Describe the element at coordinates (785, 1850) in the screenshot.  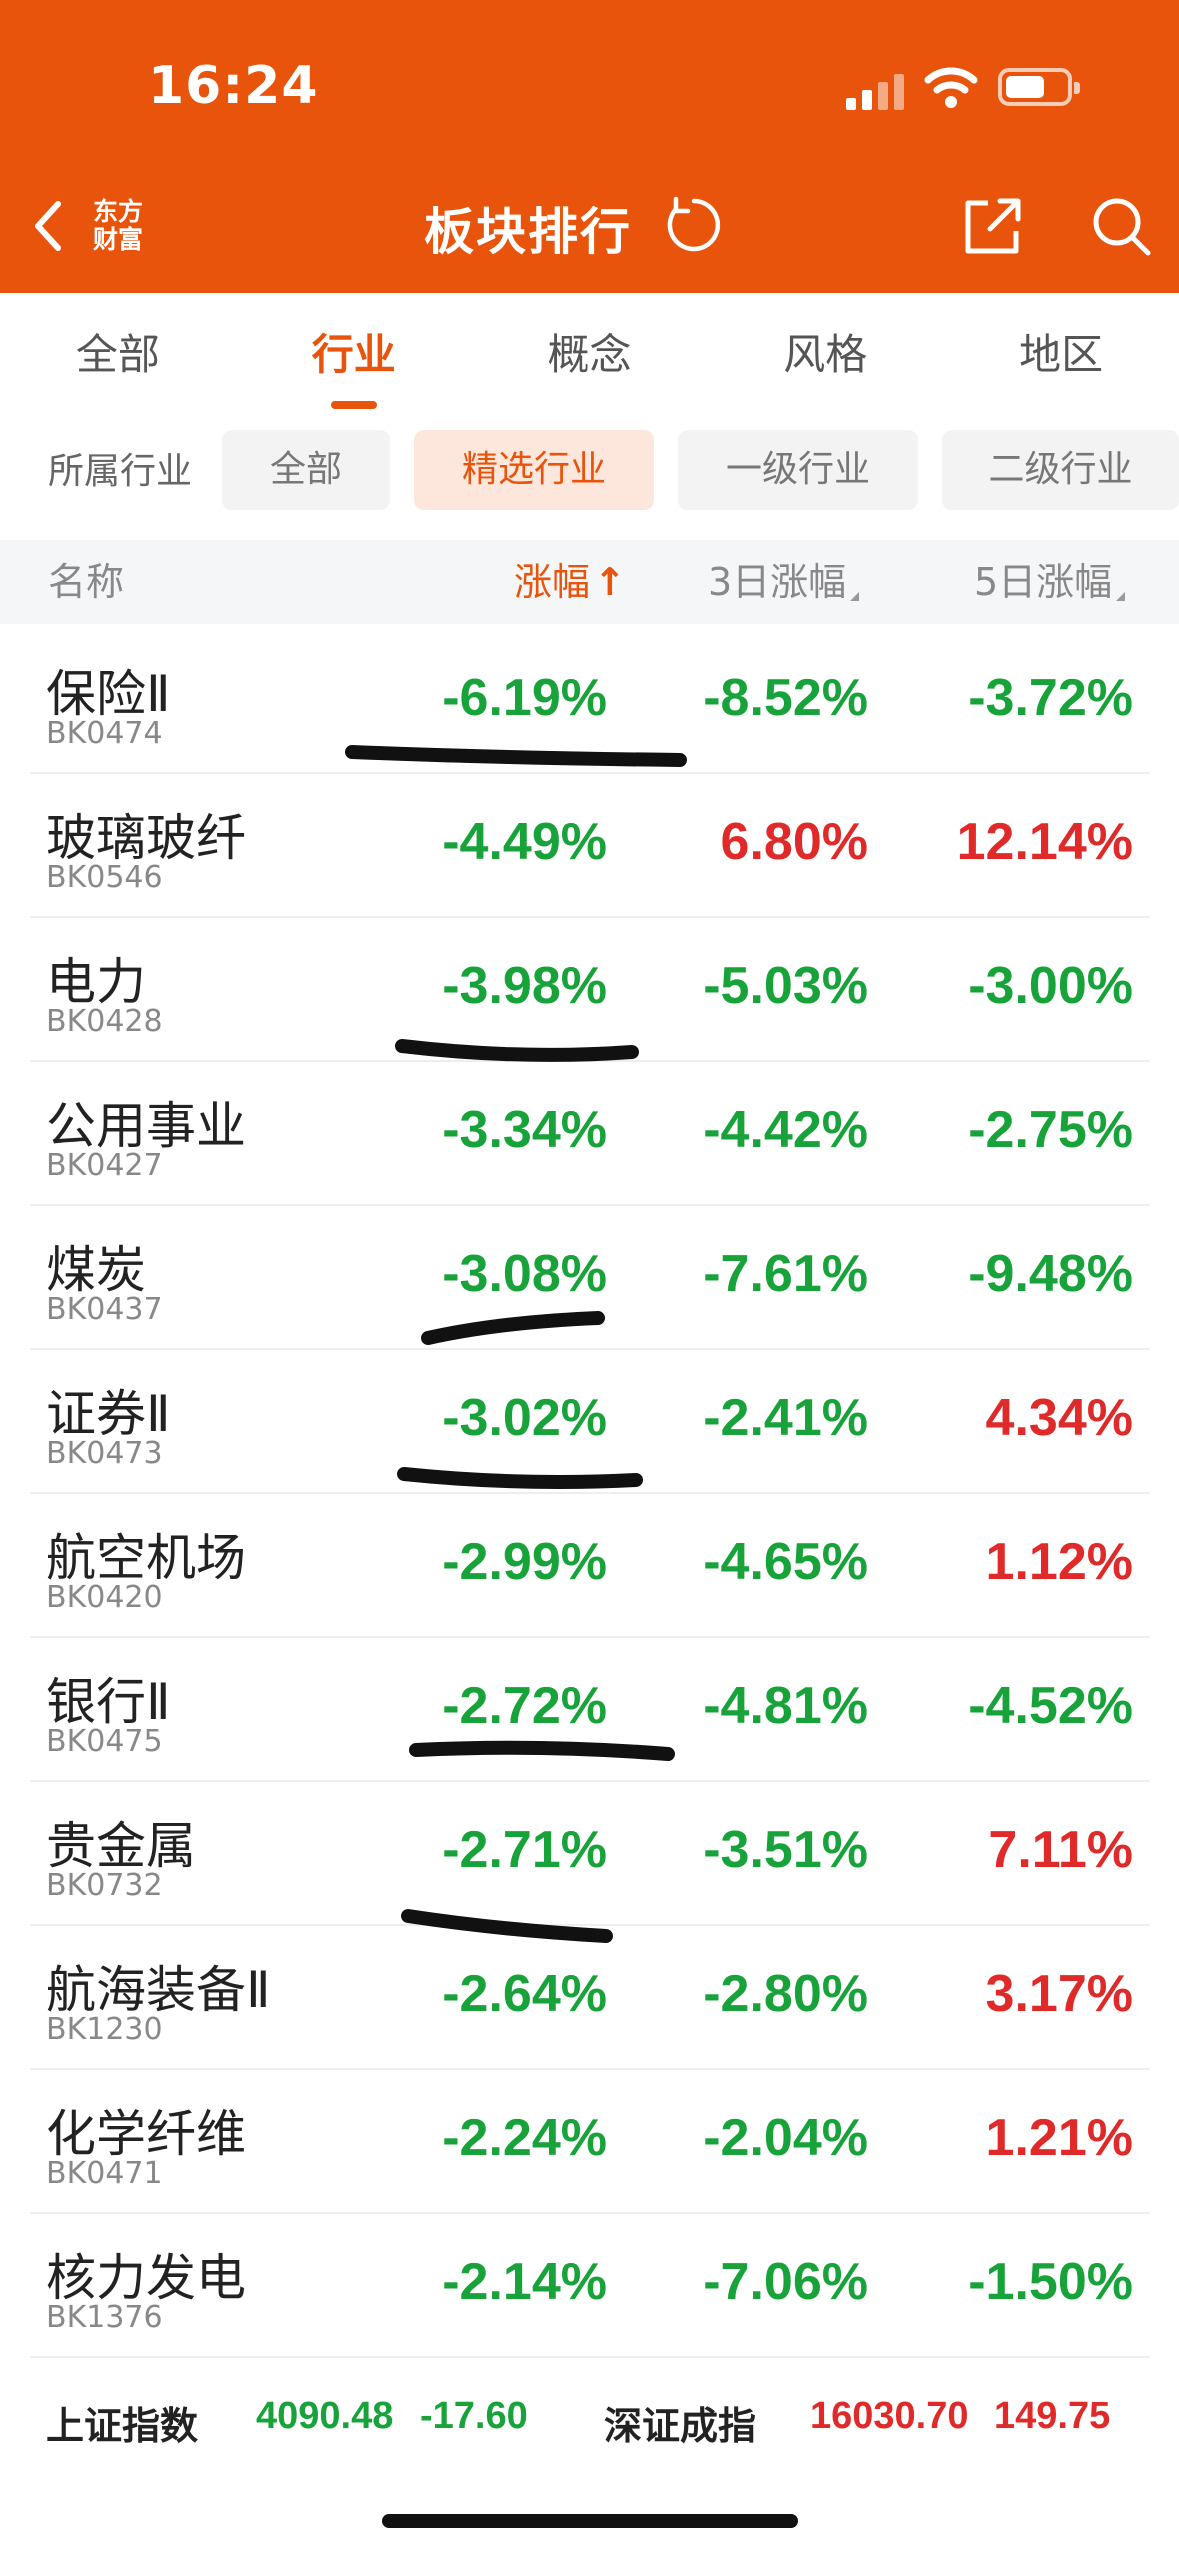
I see `change-3d-value: -3.51%` at that location.